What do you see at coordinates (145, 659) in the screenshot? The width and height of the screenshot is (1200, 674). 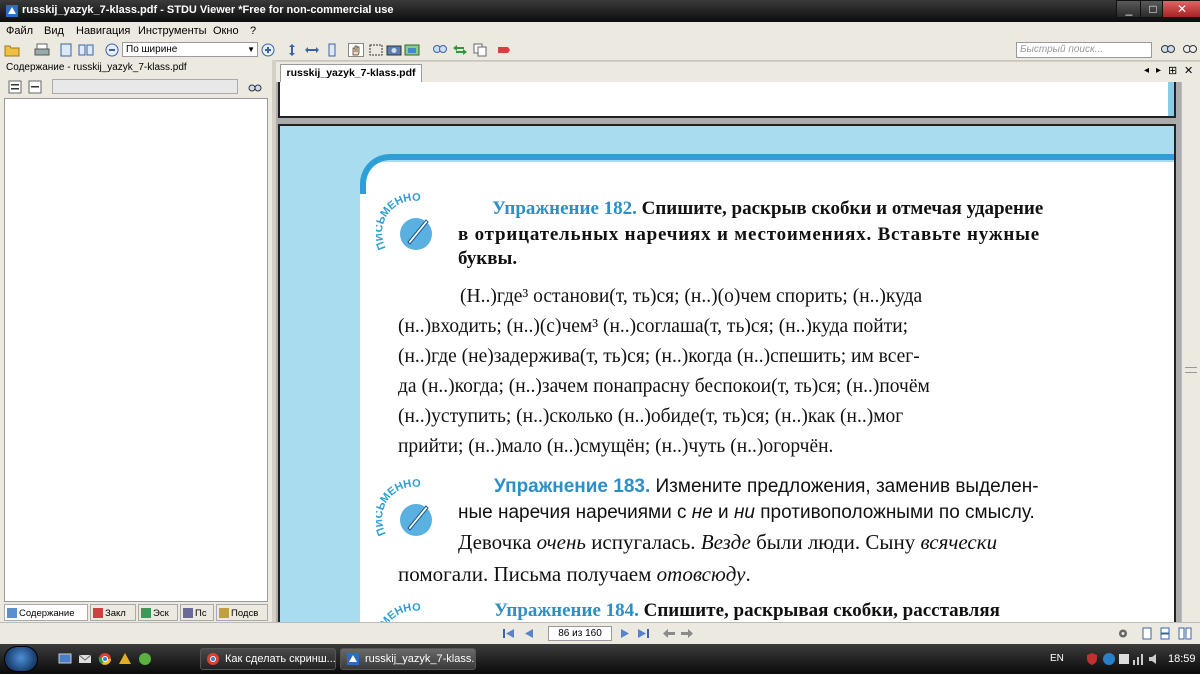 I see `torrent-icon` at bounding box center [145, 659].